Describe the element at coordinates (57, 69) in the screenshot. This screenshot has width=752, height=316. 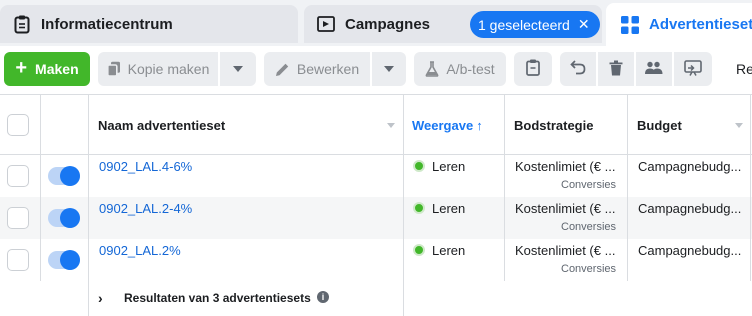
I see `create-label: Maken` at that location.